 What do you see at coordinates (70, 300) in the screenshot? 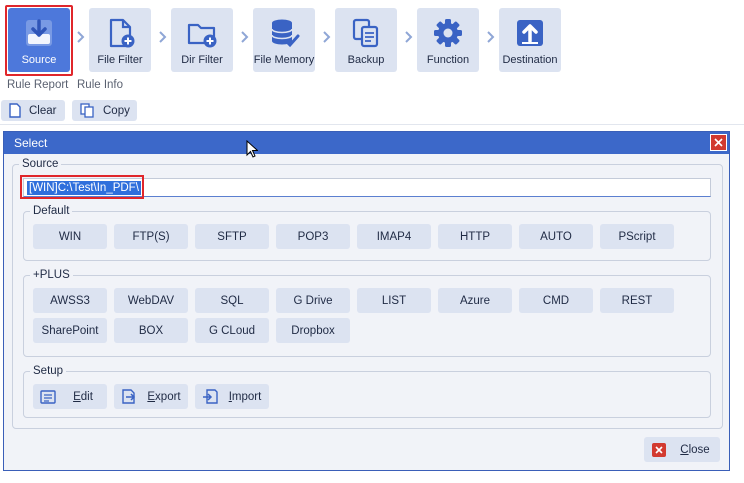
I see `awss3-button: AWSS3` at bounding box center [70, 300].